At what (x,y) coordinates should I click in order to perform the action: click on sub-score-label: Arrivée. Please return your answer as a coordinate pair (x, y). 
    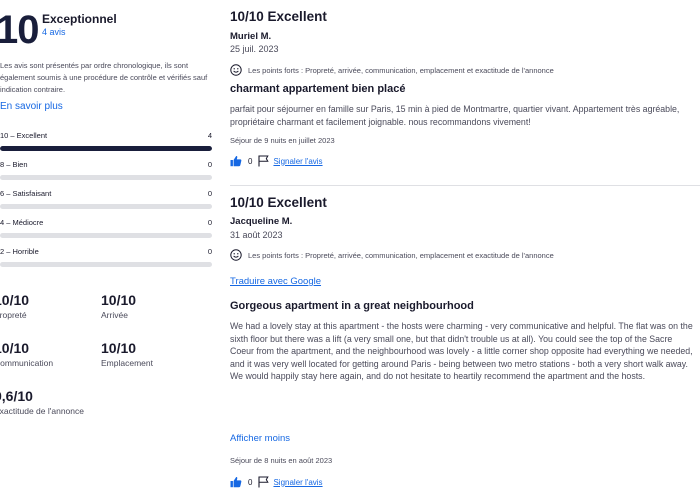
    Looking at the image, I should click on (114, 315).